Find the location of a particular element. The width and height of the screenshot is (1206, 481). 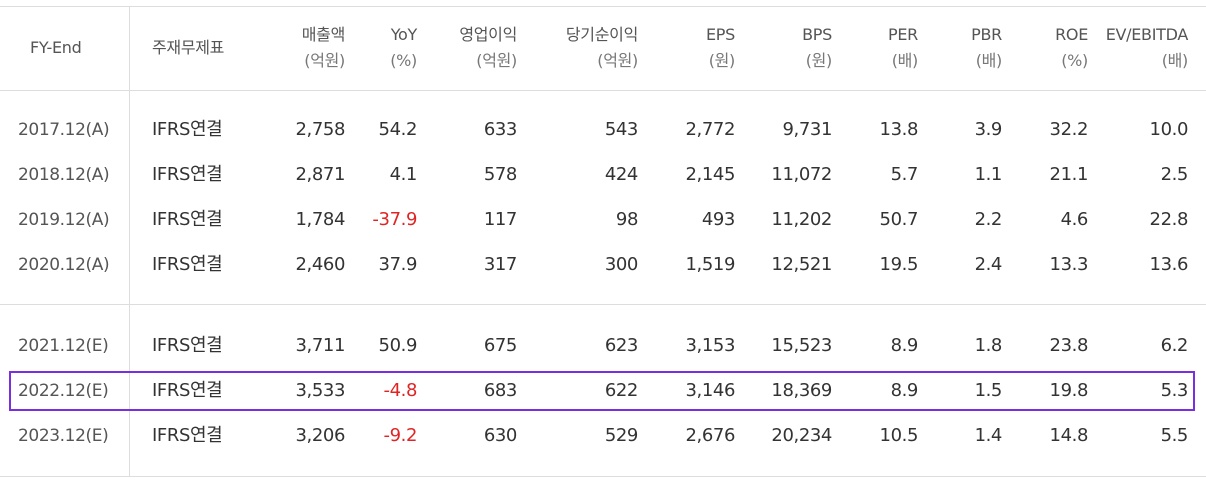

cell-bps: 12,521 is located at coordinates (801, 264).